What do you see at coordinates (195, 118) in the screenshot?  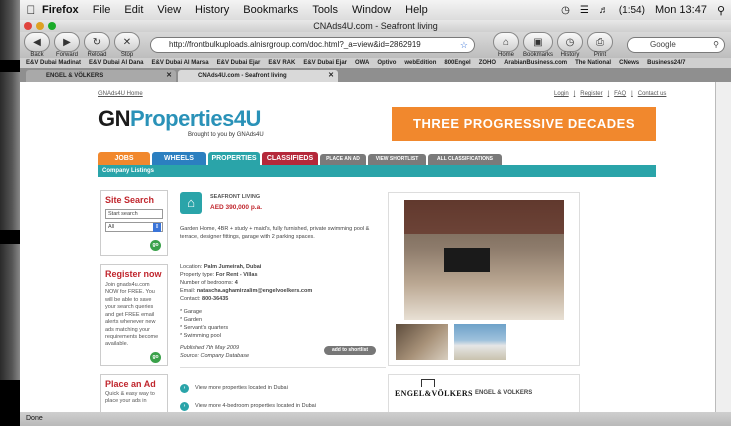 I see `logo-properties: Properties4U` at bounding box center [195, 118].